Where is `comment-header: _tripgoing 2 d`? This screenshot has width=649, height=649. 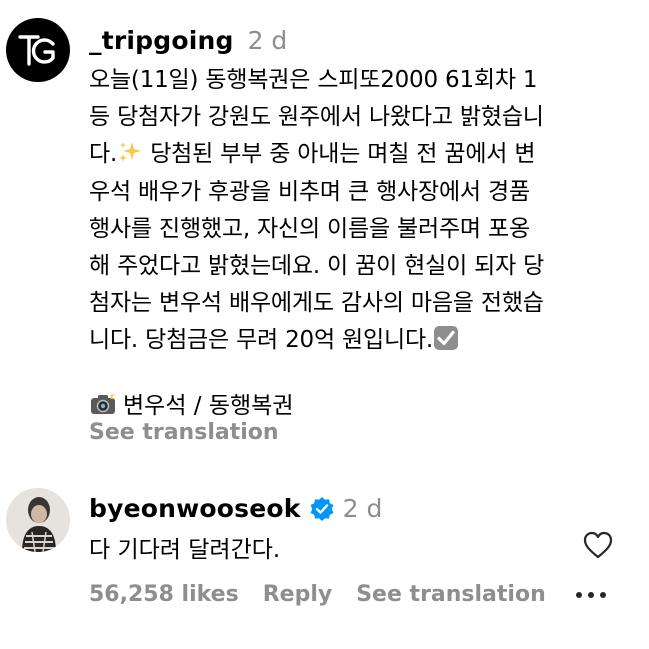
comment-header: _tripgoing 2 d is located at coordinates (188, 40).